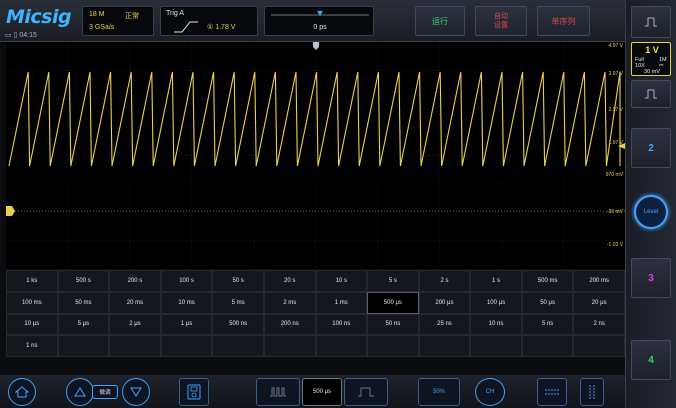 The width and height of the screenshot is (676, 408). What do you see at coordinates (440, 21) in the screenshot?
I see `run-button: 运行` at bounding box center [440, 21].